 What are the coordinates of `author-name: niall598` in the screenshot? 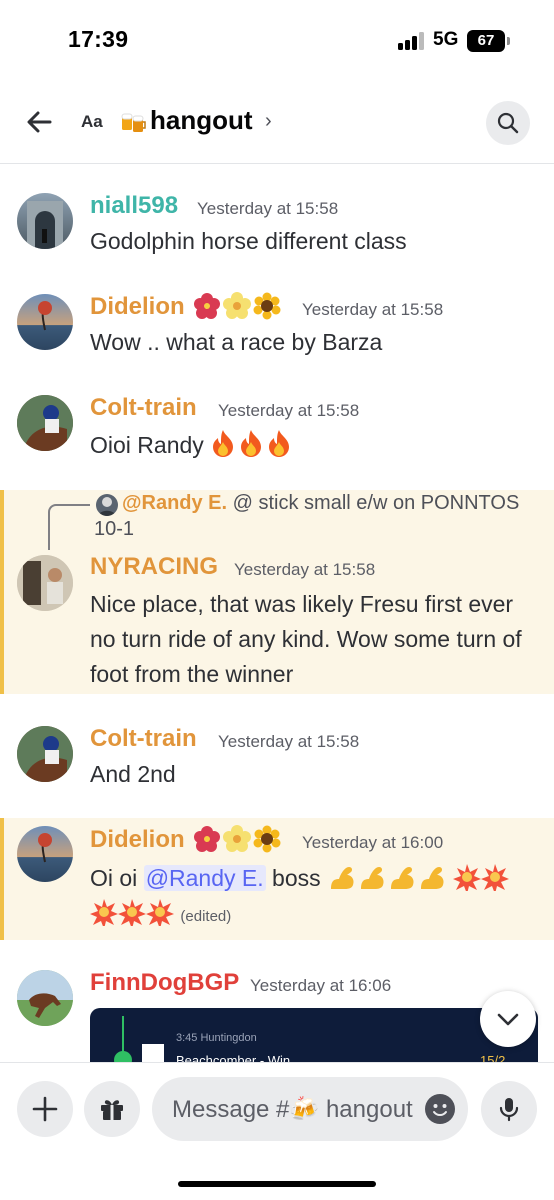 It's located at (134, 206).